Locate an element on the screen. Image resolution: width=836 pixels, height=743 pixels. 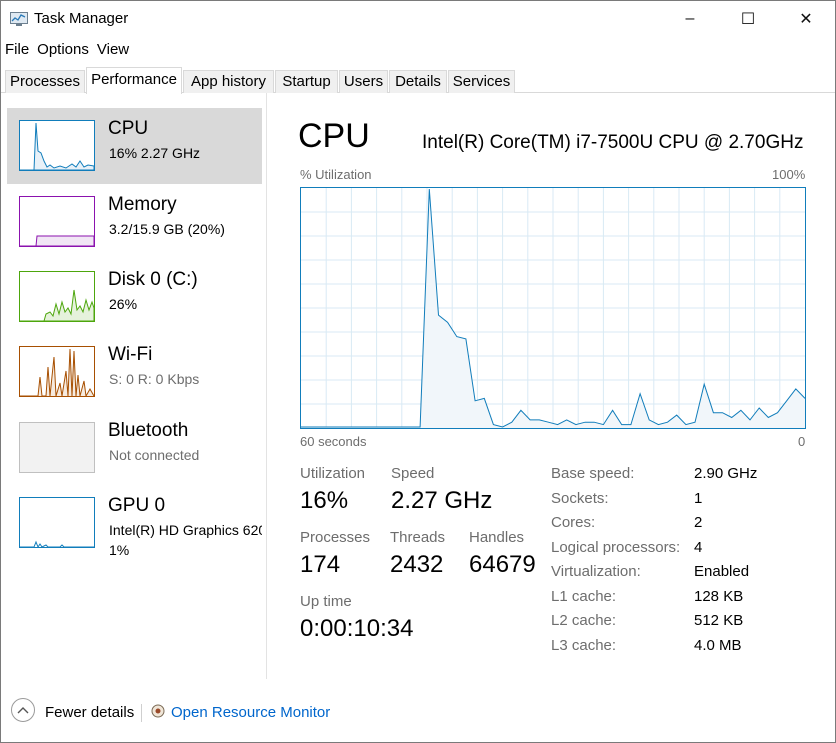
graph-x-time: 60 seconds is located at coordinates (333, 441).